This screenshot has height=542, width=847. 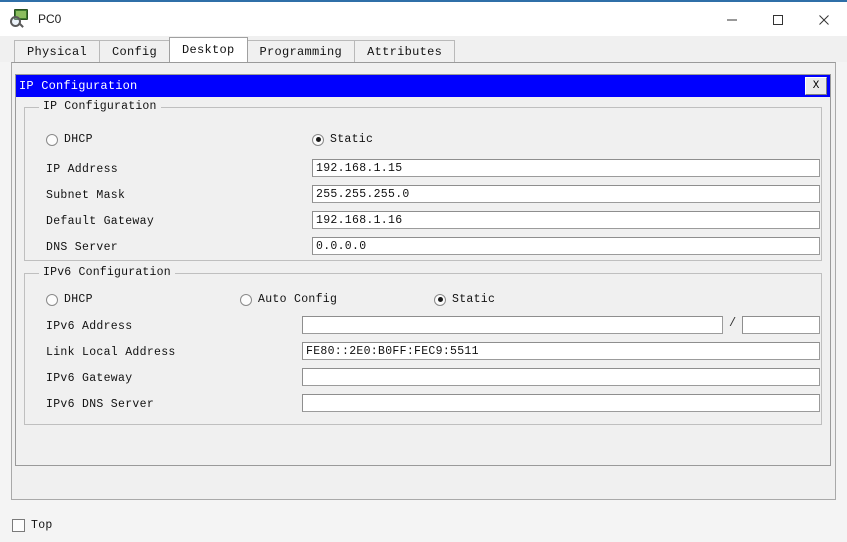 I want to click on tab-desktop: Desktop, so click(x=208, y=49).